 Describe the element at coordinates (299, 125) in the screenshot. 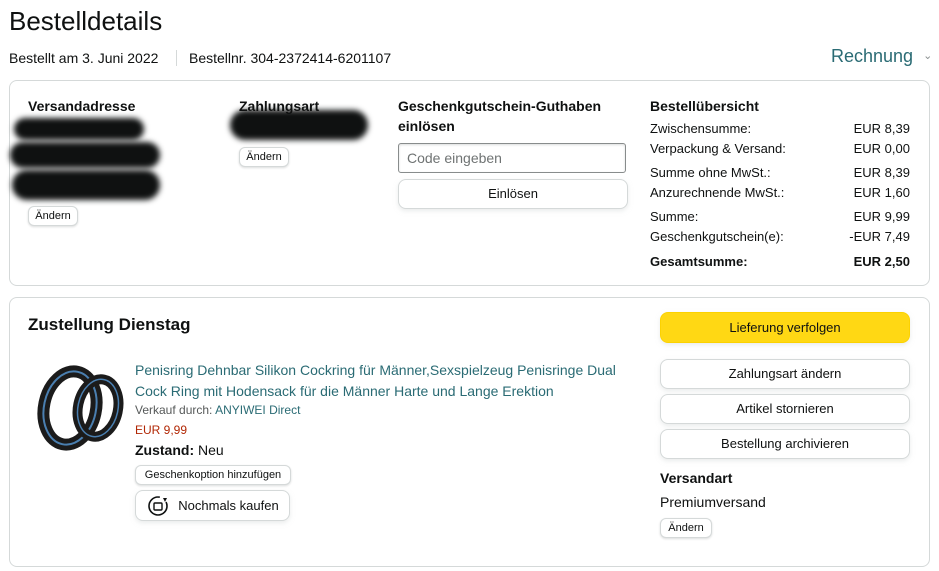

I see `payment-method-redacted` at that location.